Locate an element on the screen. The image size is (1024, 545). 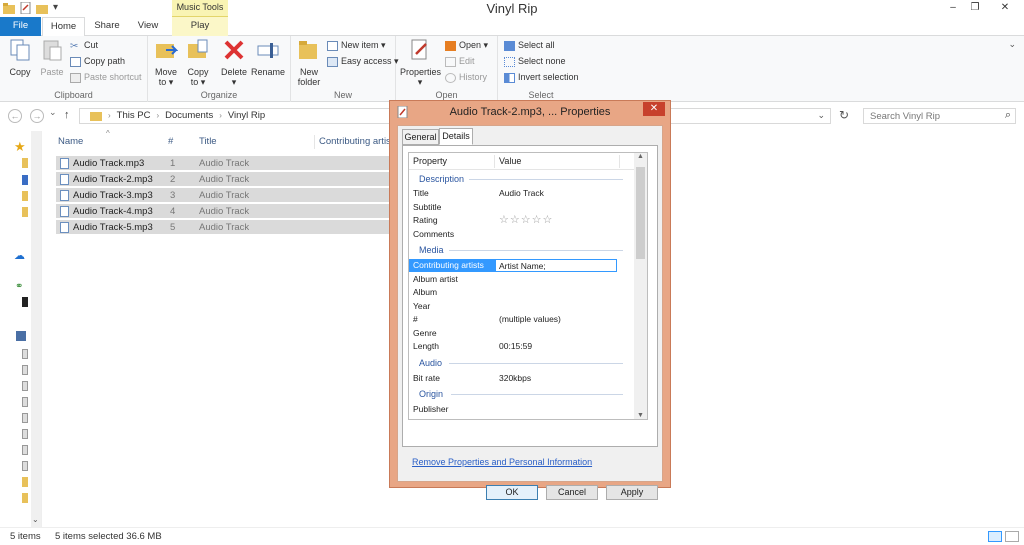
copy-button: Copy is located at coordinates (20, 57).